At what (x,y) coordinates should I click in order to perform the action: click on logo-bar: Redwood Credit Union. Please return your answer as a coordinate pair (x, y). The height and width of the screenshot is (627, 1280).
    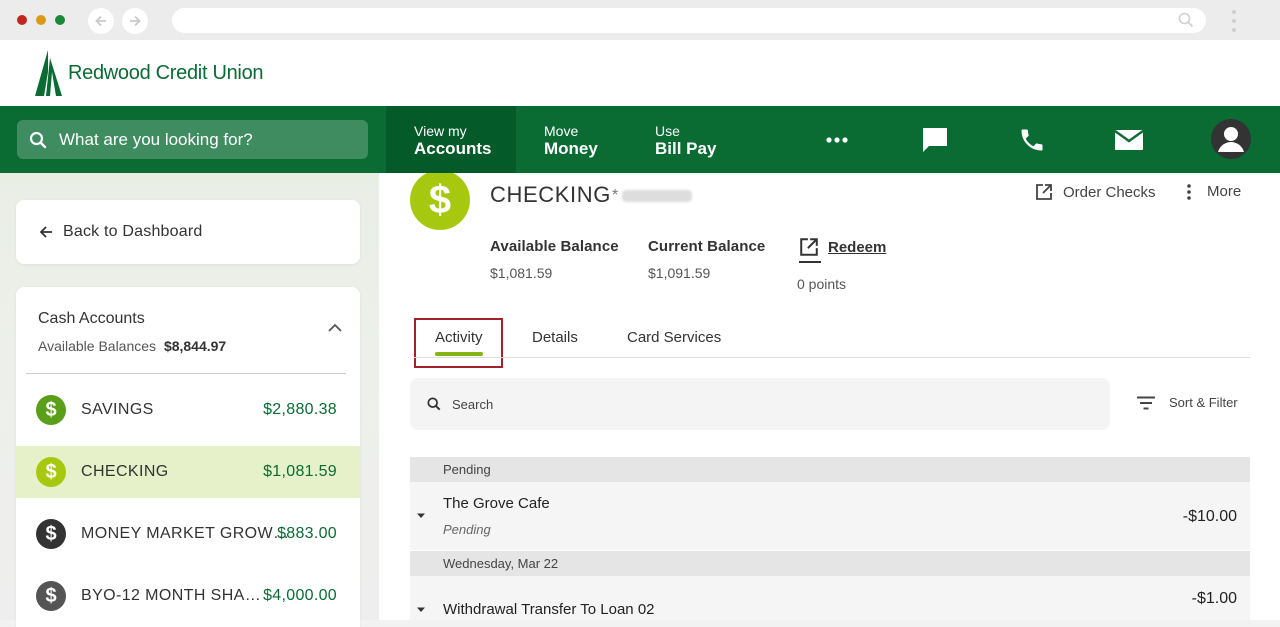
    Looking at the image, I should click on (640, 73).